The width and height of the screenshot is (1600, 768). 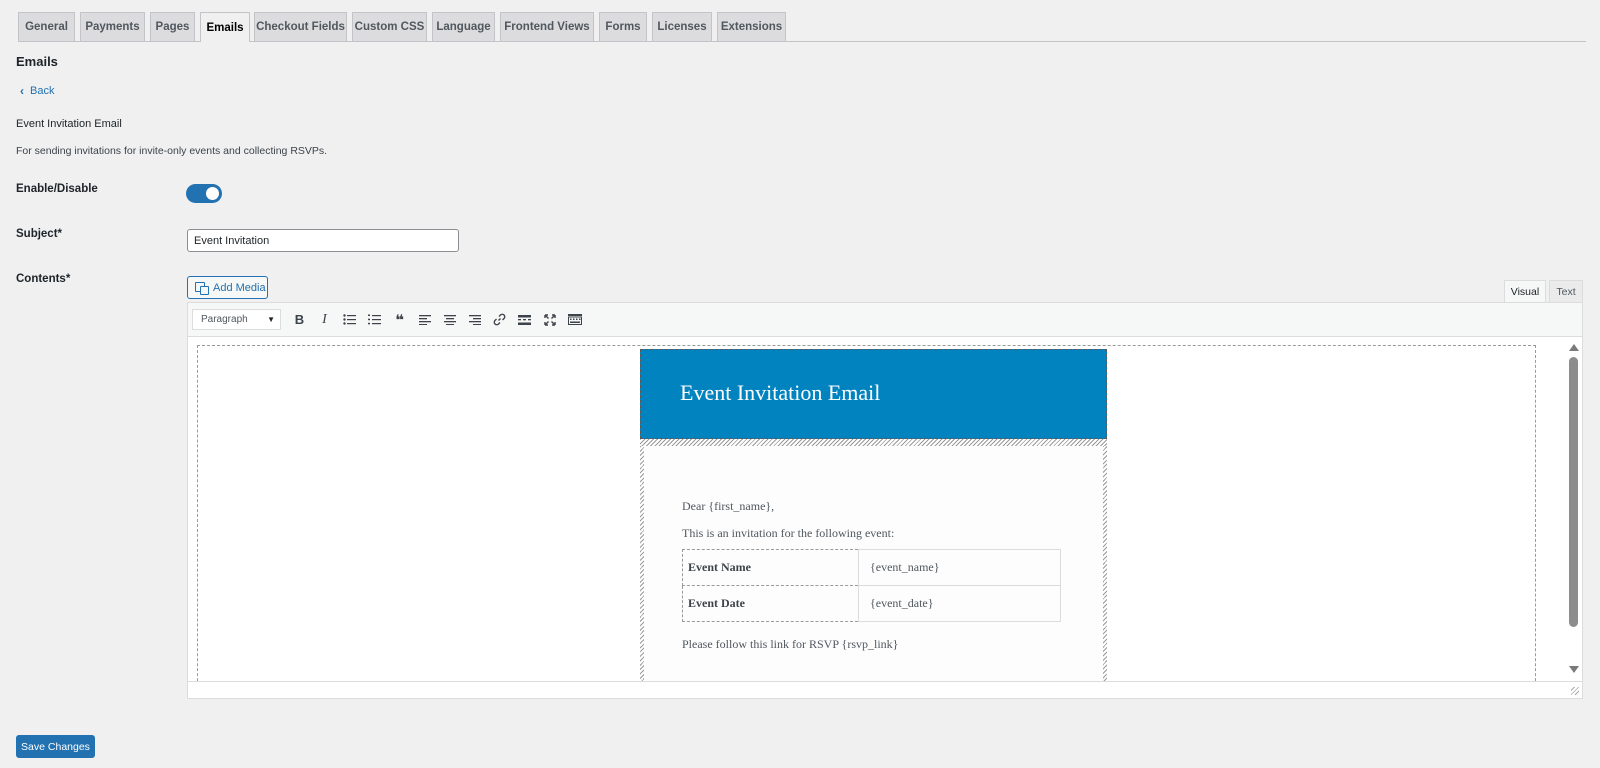 I want to click on link-icon, so click(x=499, y=320).